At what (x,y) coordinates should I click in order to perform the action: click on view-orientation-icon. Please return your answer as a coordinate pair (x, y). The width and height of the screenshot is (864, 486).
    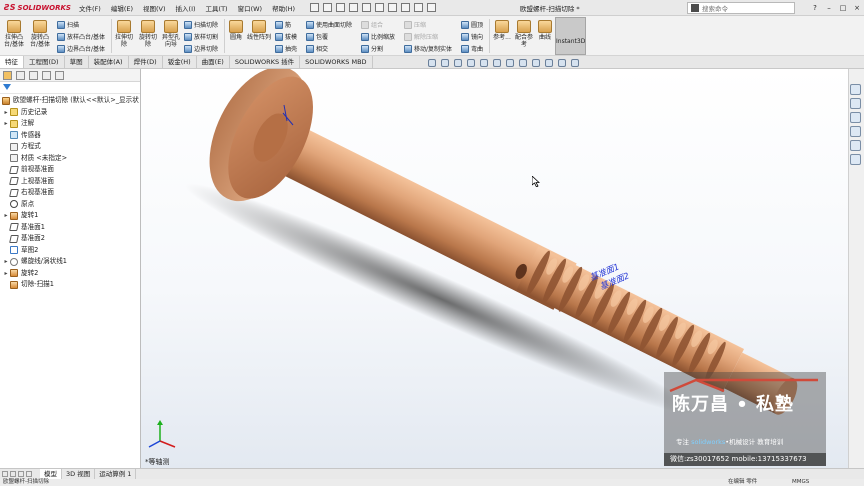
    Looking at the image, I should click on (497, 63).